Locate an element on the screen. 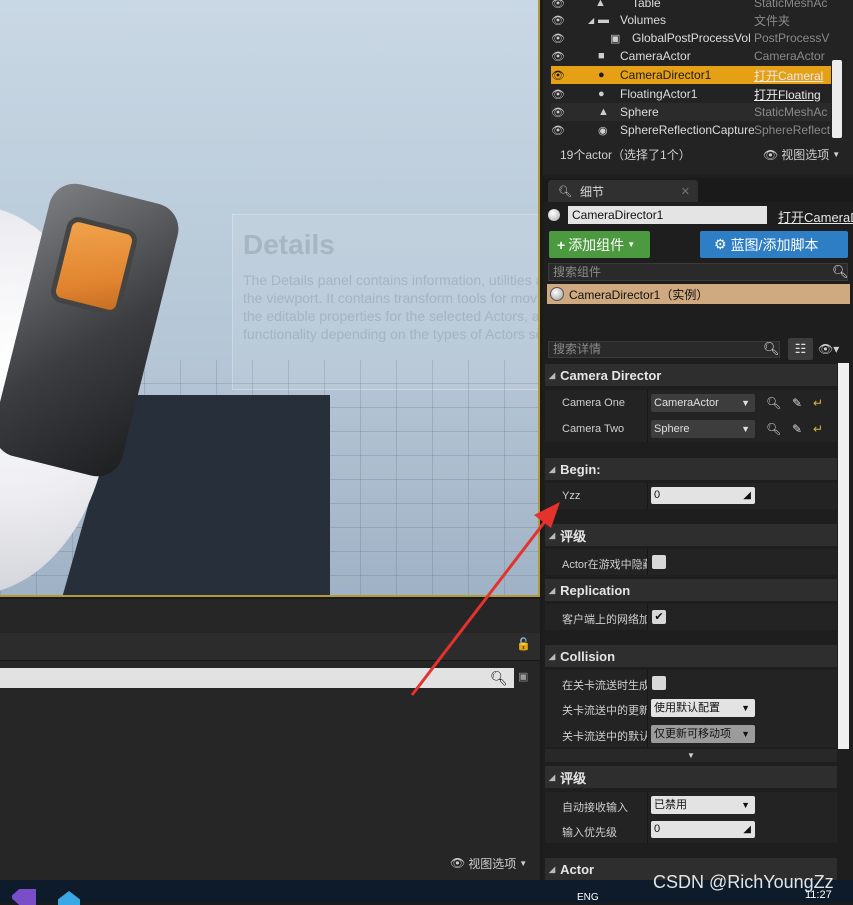  open-blueprint-link: 打开Cameral is located at coordinates (793, 75).